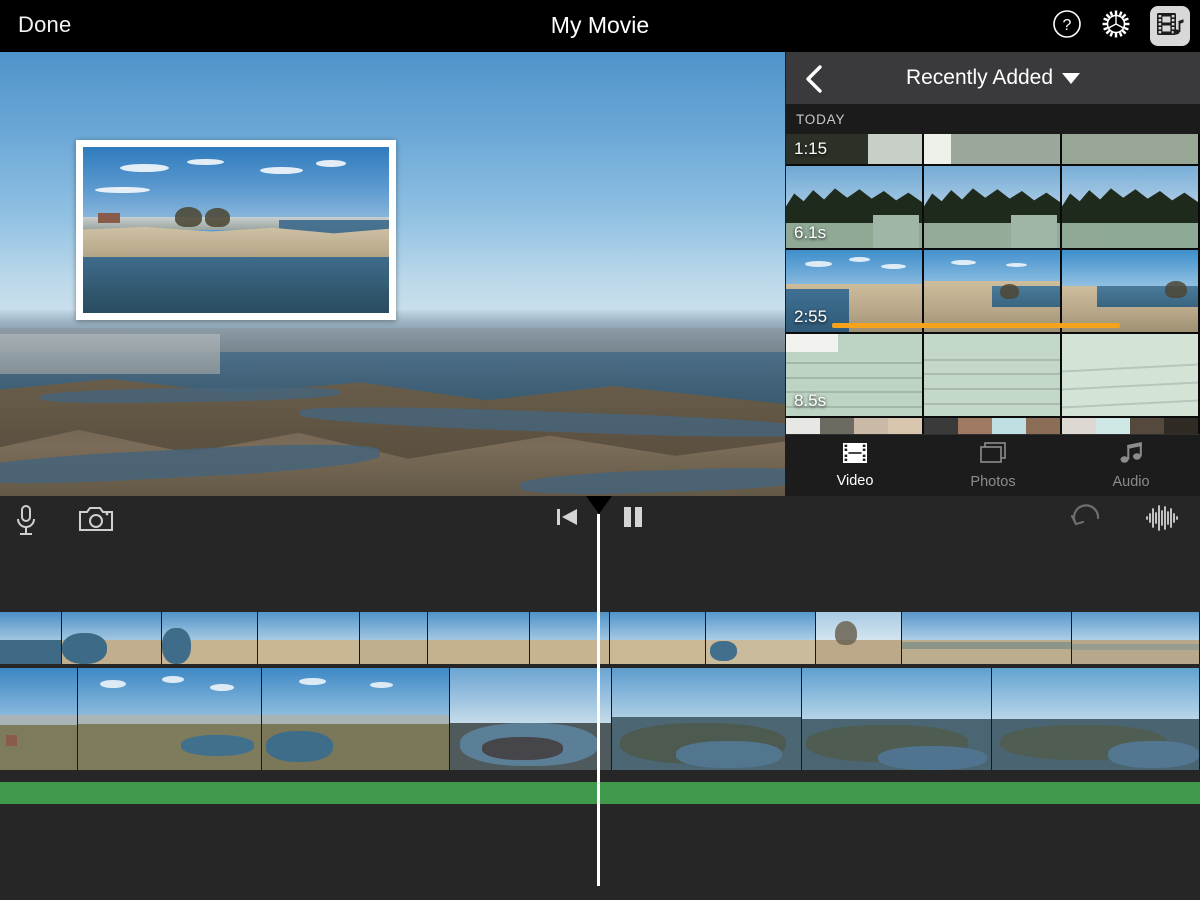  Describe the element at coordinates (236, 185) in the screenshot. I see `pip-sky` at that location.